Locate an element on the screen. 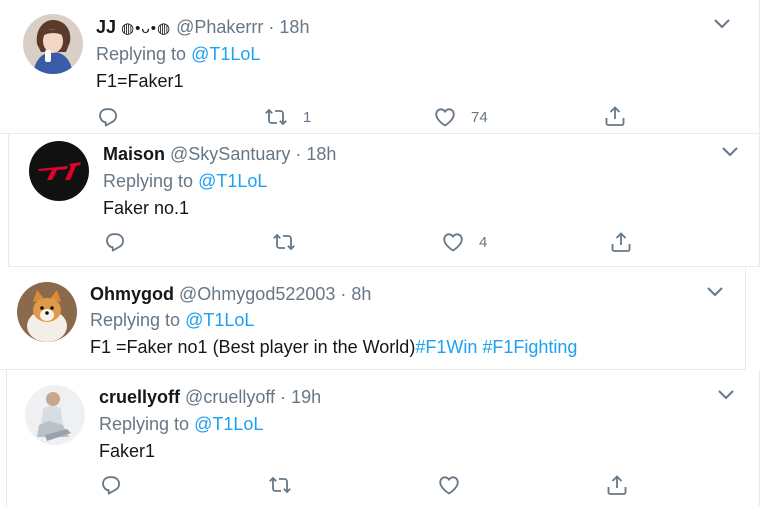 This screenshot has width=782, height=506. user-name: Maison is located at coordinates (134, 154).